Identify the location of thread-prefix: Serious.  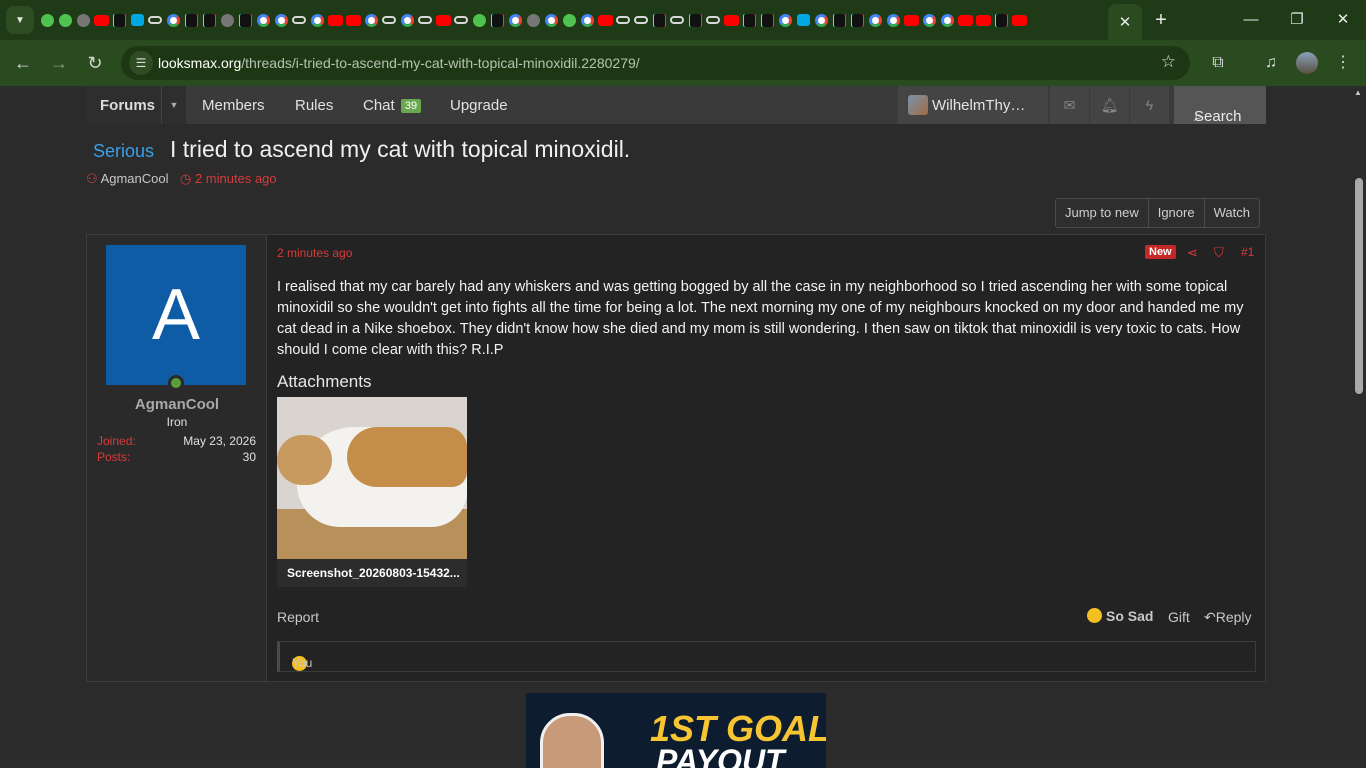
(123, 151).